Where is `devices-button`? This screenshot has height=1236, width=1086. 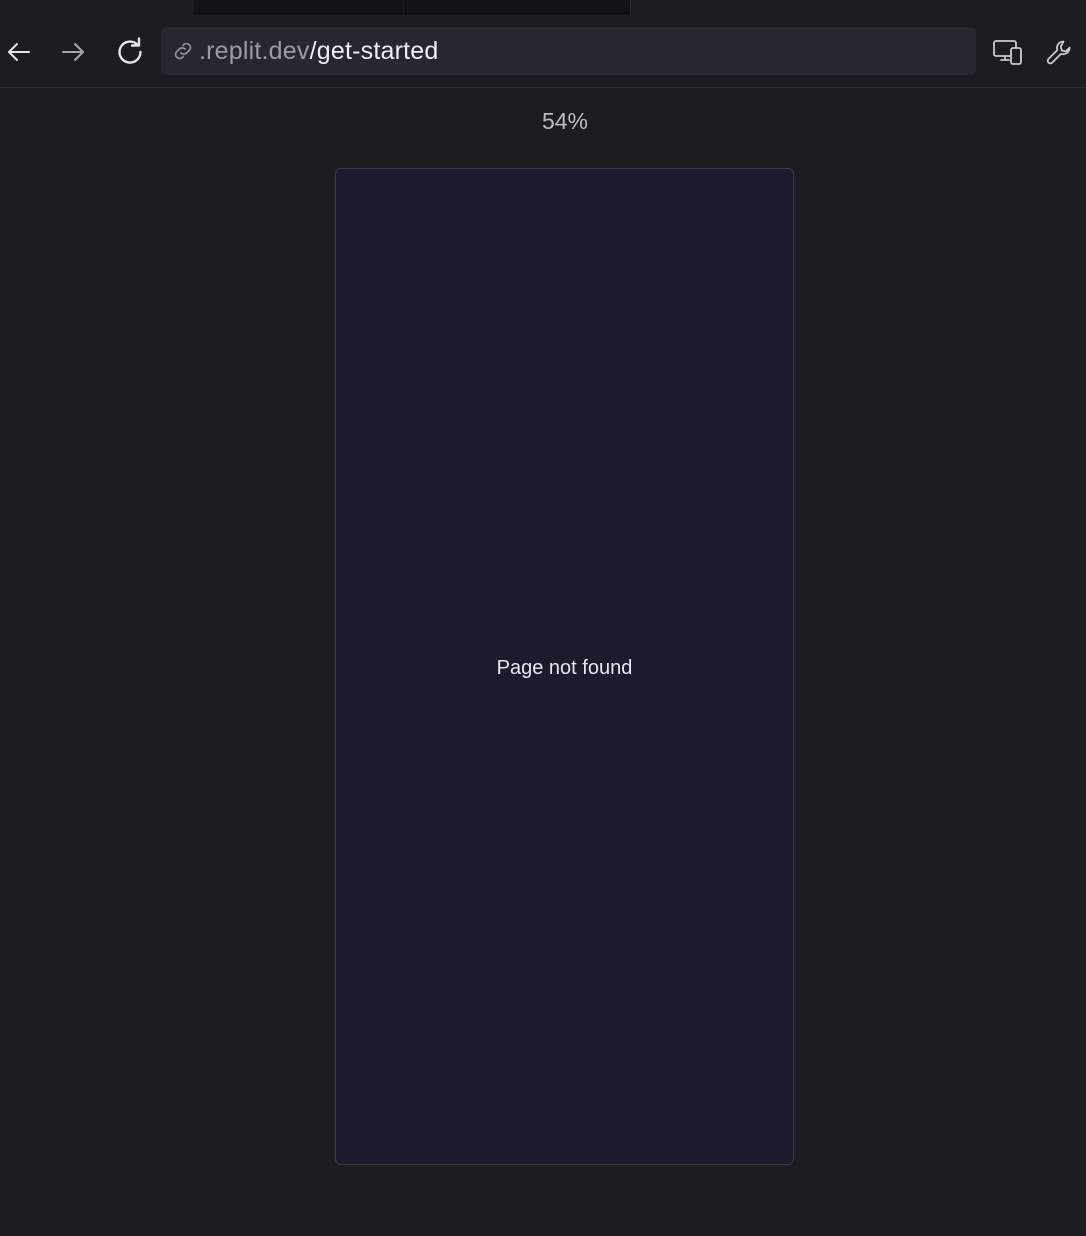 devices-button is located at coordinates (1008, 52).